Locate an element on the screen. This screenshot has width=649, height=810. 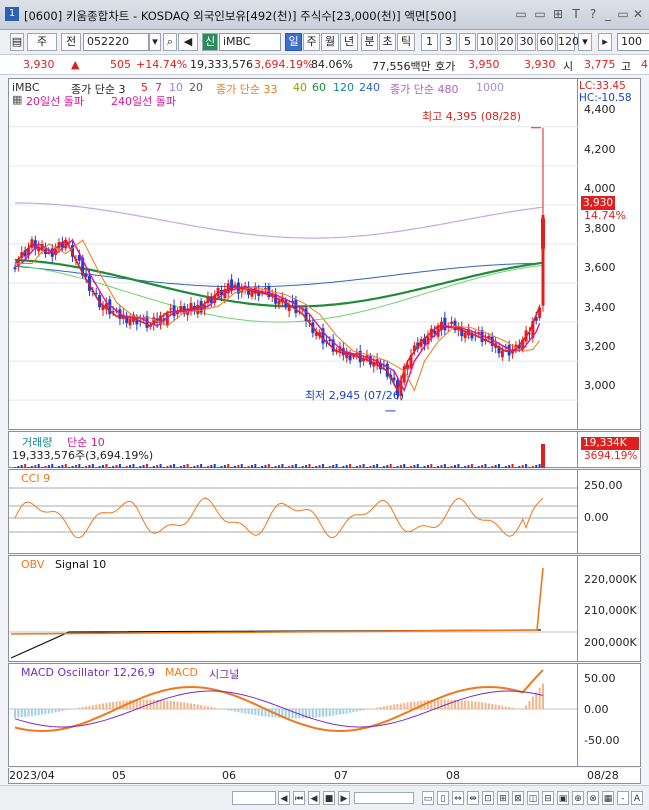
volume-panel: 거래량 단순 10 19,333,576주(3,694.19%) is located at coordinates (293, 449).